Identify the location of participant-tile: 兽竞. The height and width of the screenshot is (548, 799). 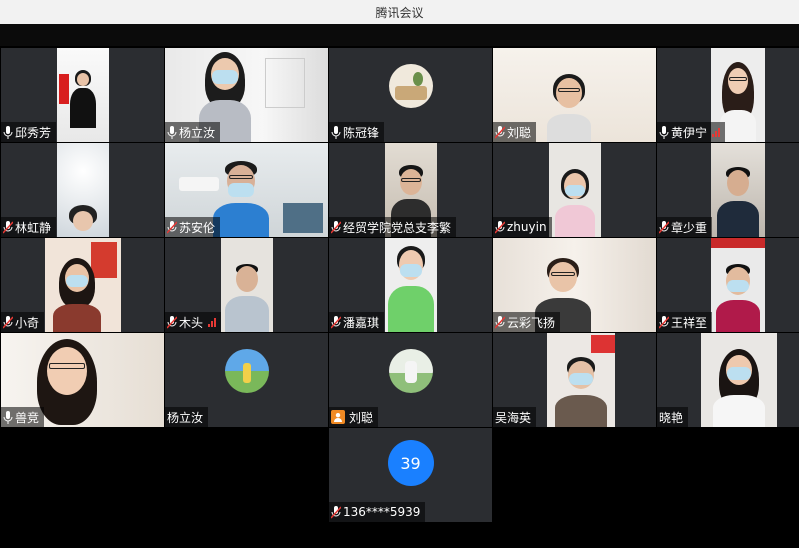
(82, 380).